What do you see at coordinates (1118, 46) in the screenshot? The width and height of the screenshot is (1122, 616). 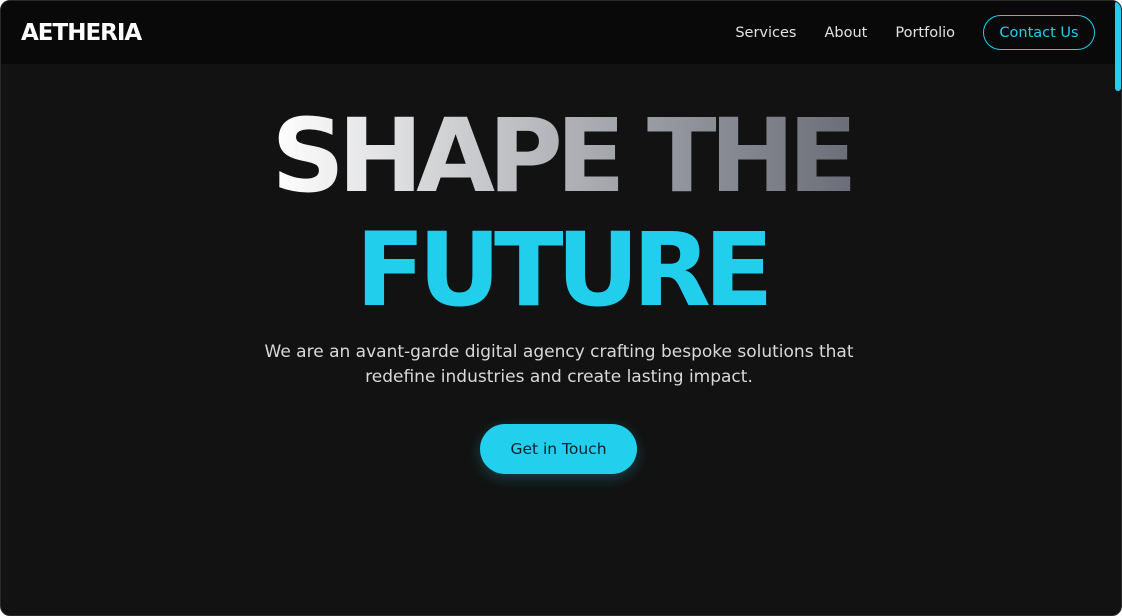 I see `scrollbar-thumb` at bounding box center [1118, 46].